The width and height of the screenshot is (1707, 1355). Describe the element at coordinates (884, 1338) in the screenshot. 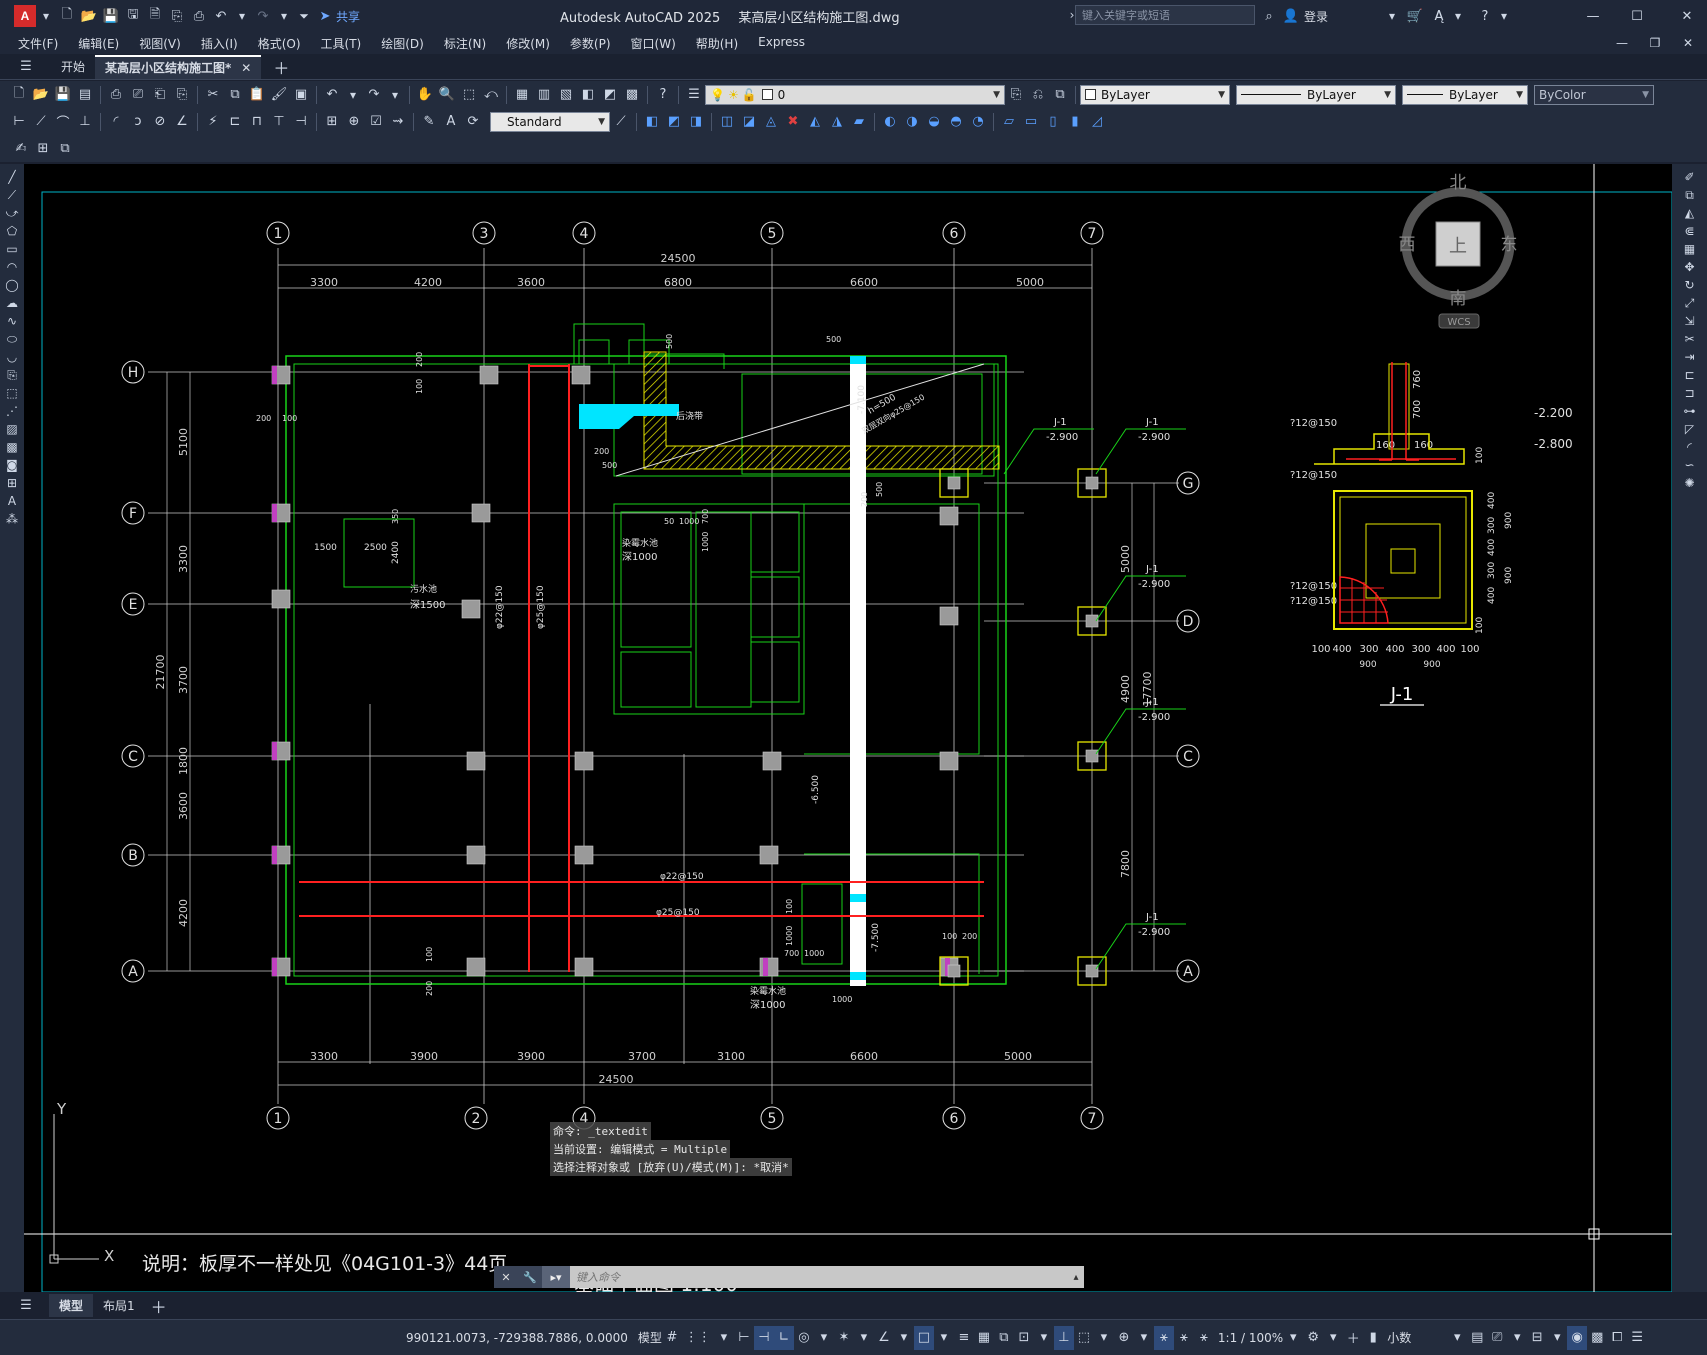

I see `object-snap-tracking-icon: ∠` at that location.